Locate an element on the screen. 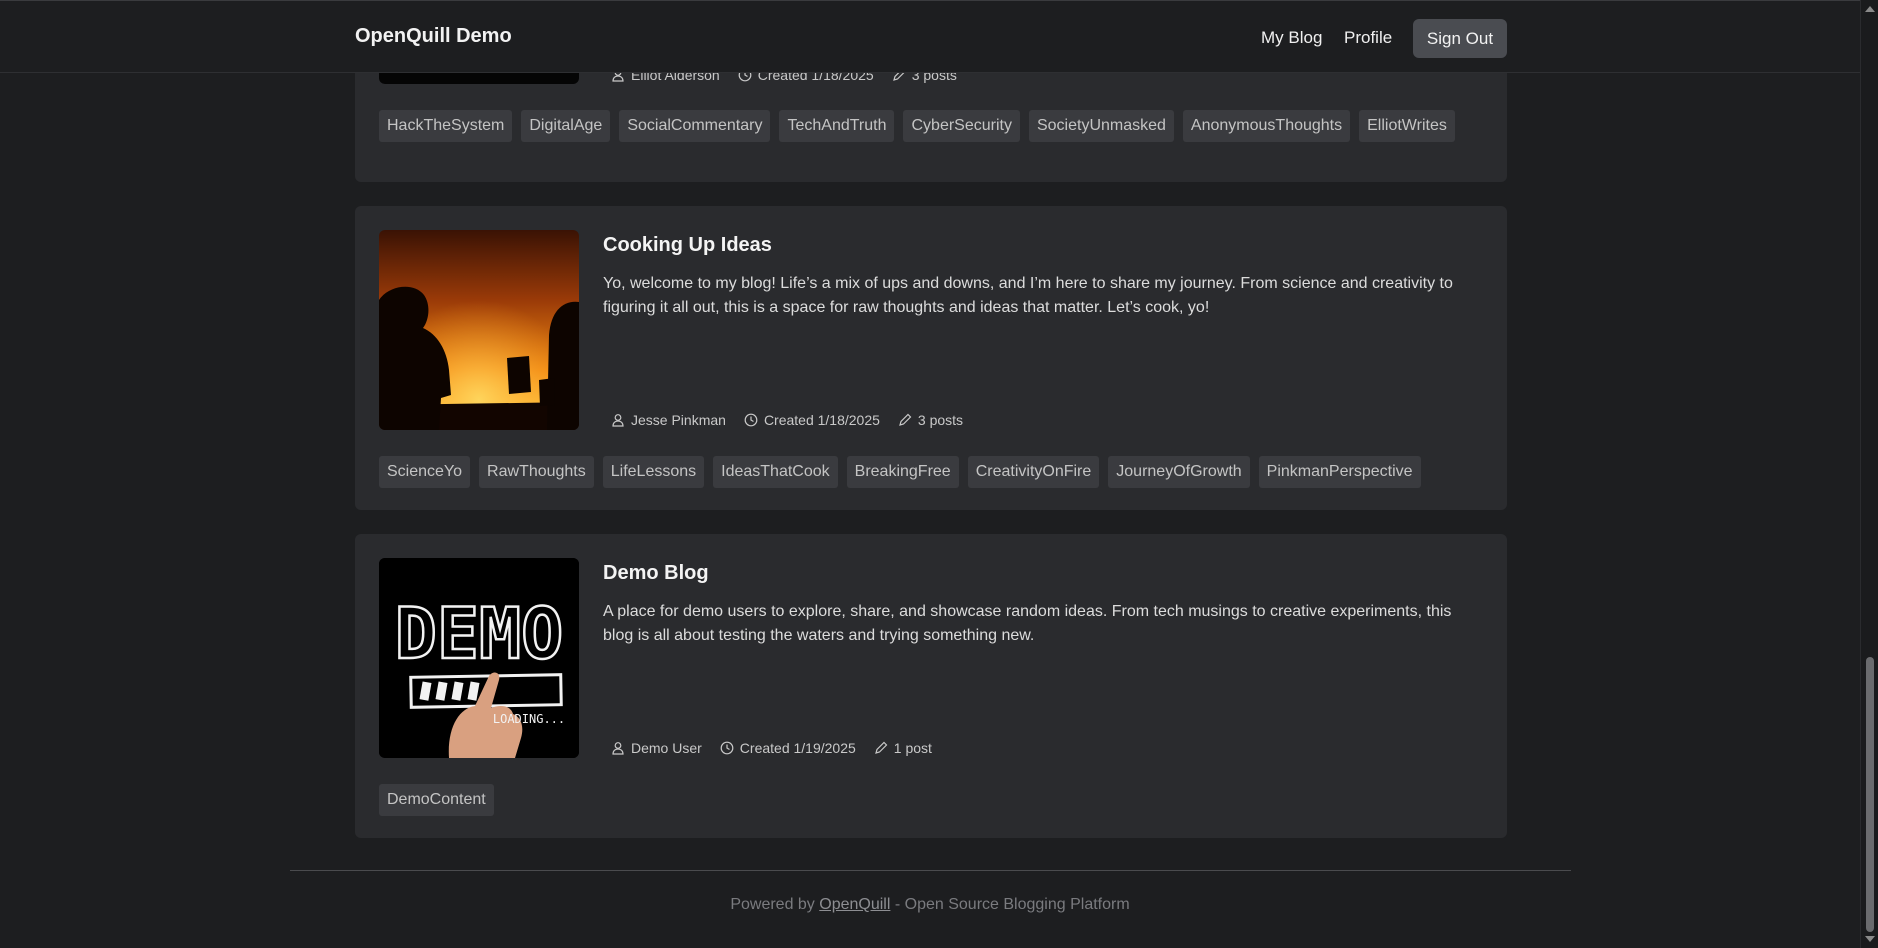  footer-divider is located at coordinates (930, 870).